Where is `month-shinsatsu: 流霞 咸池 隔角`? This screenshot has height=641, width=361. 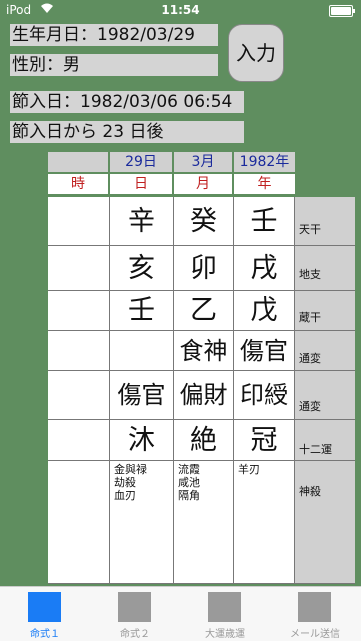 month-shinsatsu: 流霞 咸池 隔角 is located at coordinates (204, 522).